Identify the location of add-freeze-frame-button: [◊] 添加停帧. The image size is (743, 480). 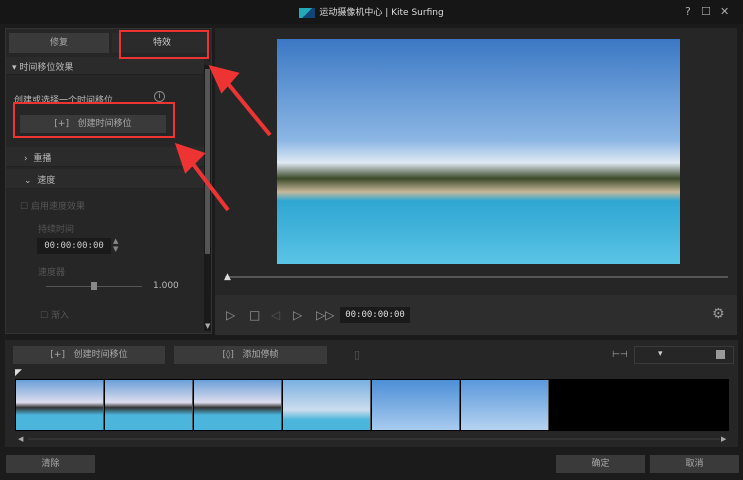
(250, 355).